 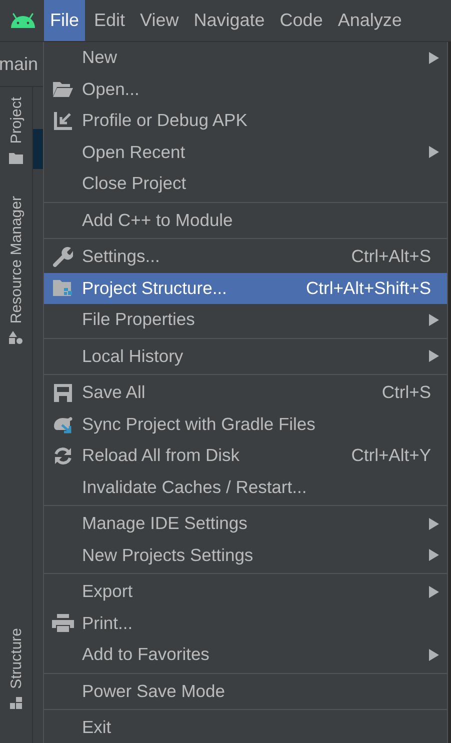 I want to click on menu-item: Open Recent, so click(x=245, y=152).